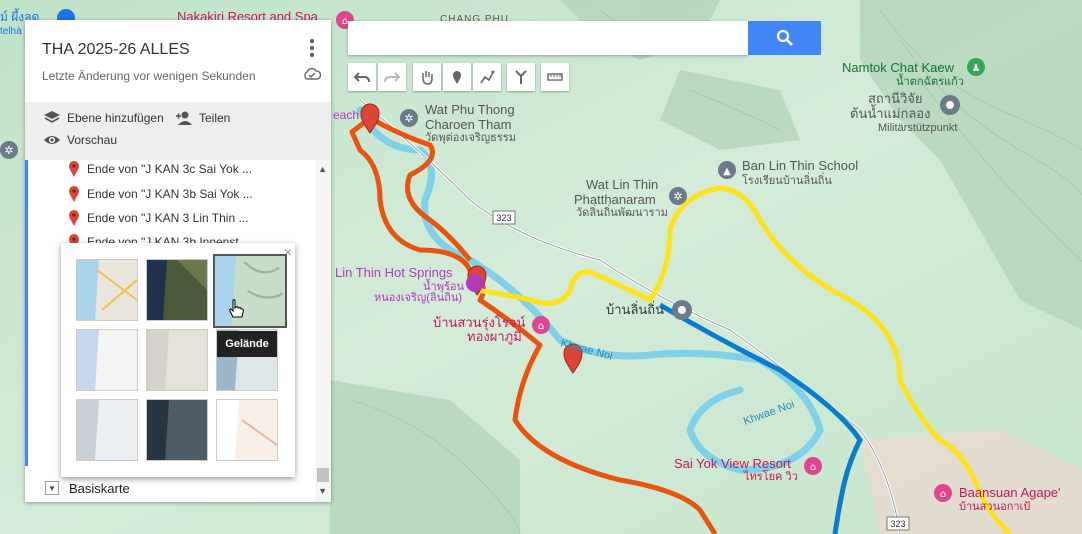 This screenshot has height=534, width=1082. What do you see at coordinates (115, 118) in the screenshot?
I see `add-layer-label: Ebene hinzufügen` at bounding box center [115, 118].